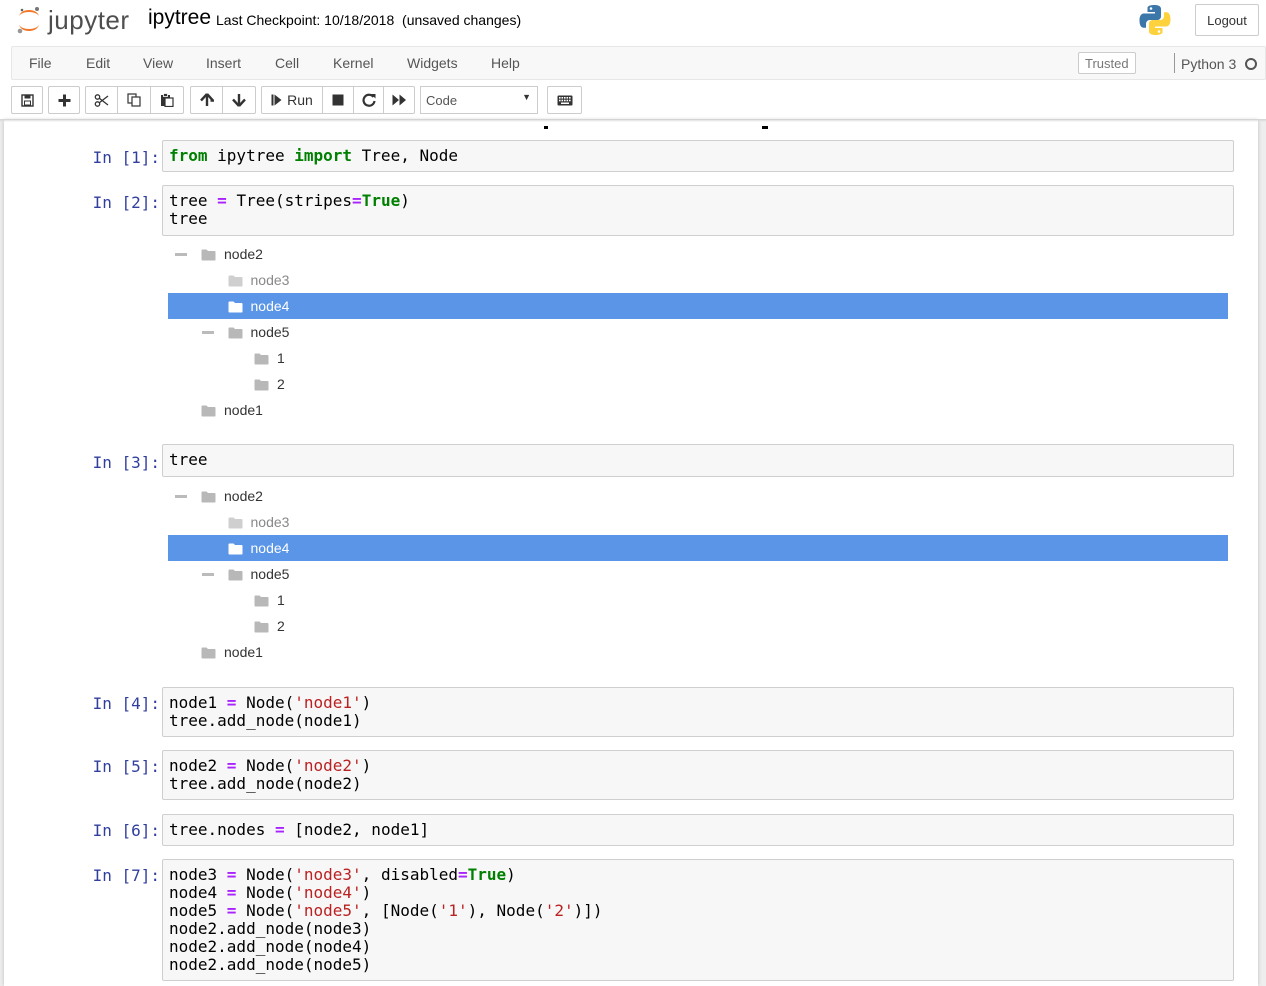 The width and height of the screenshot is (1266, 986). I want to click on code-token: [node2, node1], so click(357, 829).